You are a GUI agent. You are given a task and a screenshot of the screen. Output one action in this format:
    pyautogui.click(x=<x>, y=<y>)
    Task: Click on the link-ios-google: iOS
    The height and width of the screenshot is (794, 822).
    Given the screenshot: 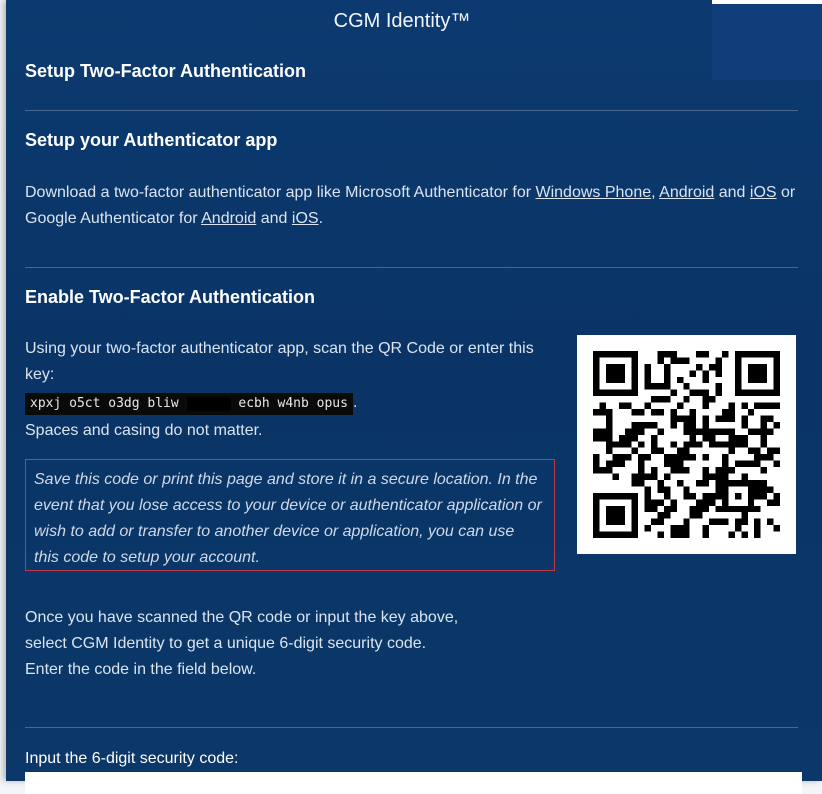 What is the action you would take?
    pyautogui.click(x=305, y=218)
    